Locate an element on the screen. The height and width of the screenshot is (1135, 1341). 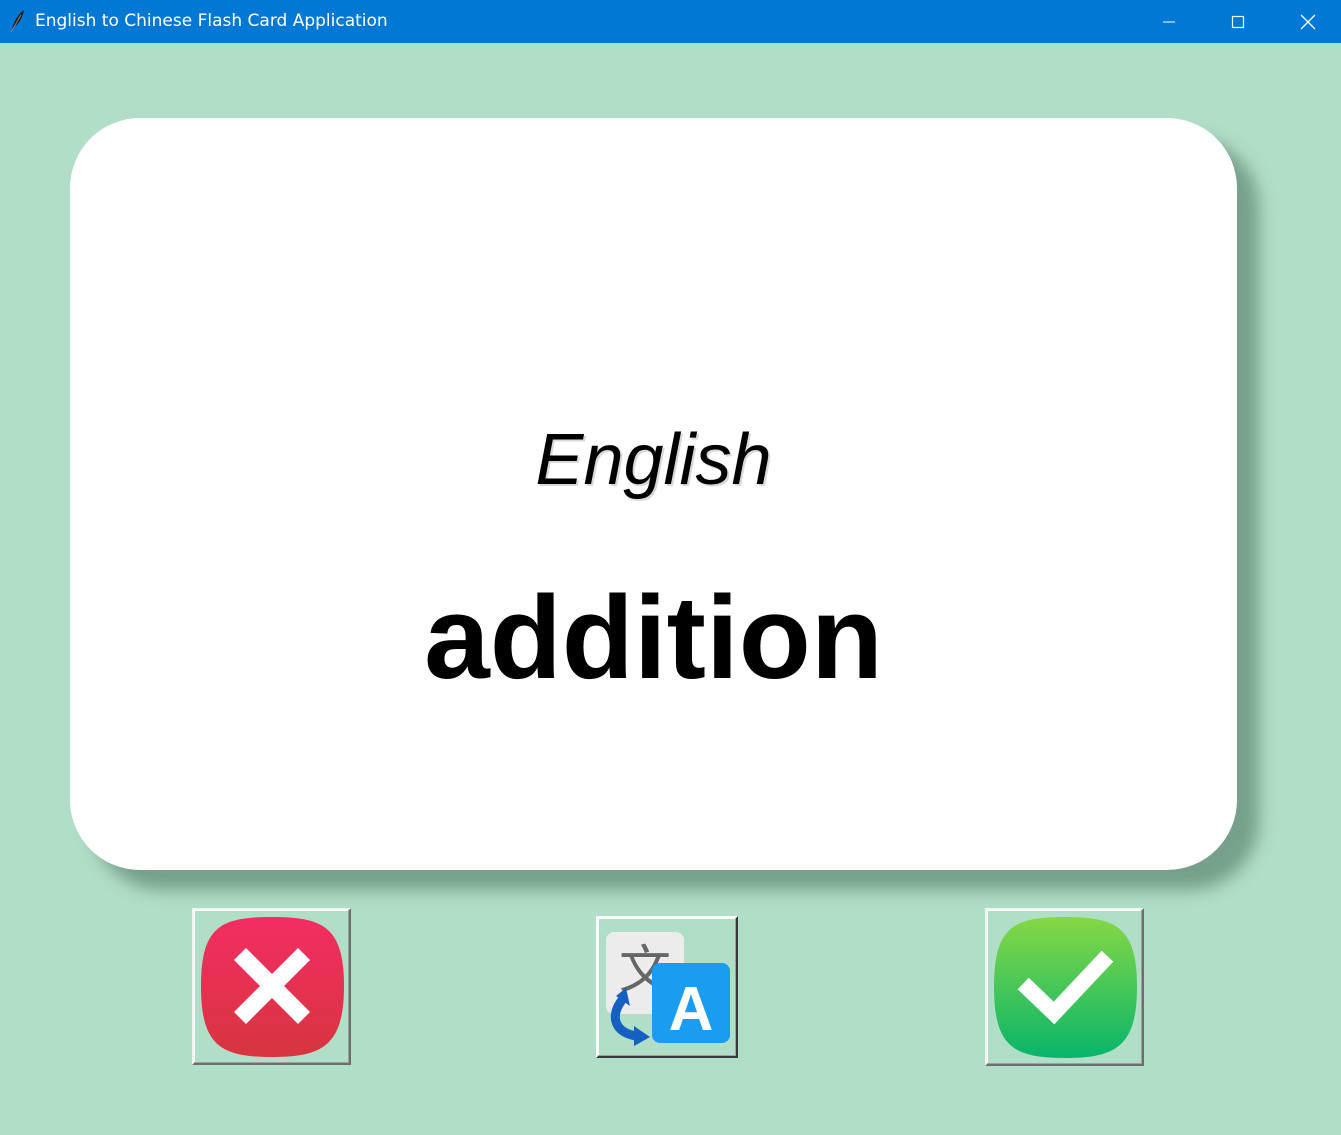
close-icon is located at coordinates (1308, 21).